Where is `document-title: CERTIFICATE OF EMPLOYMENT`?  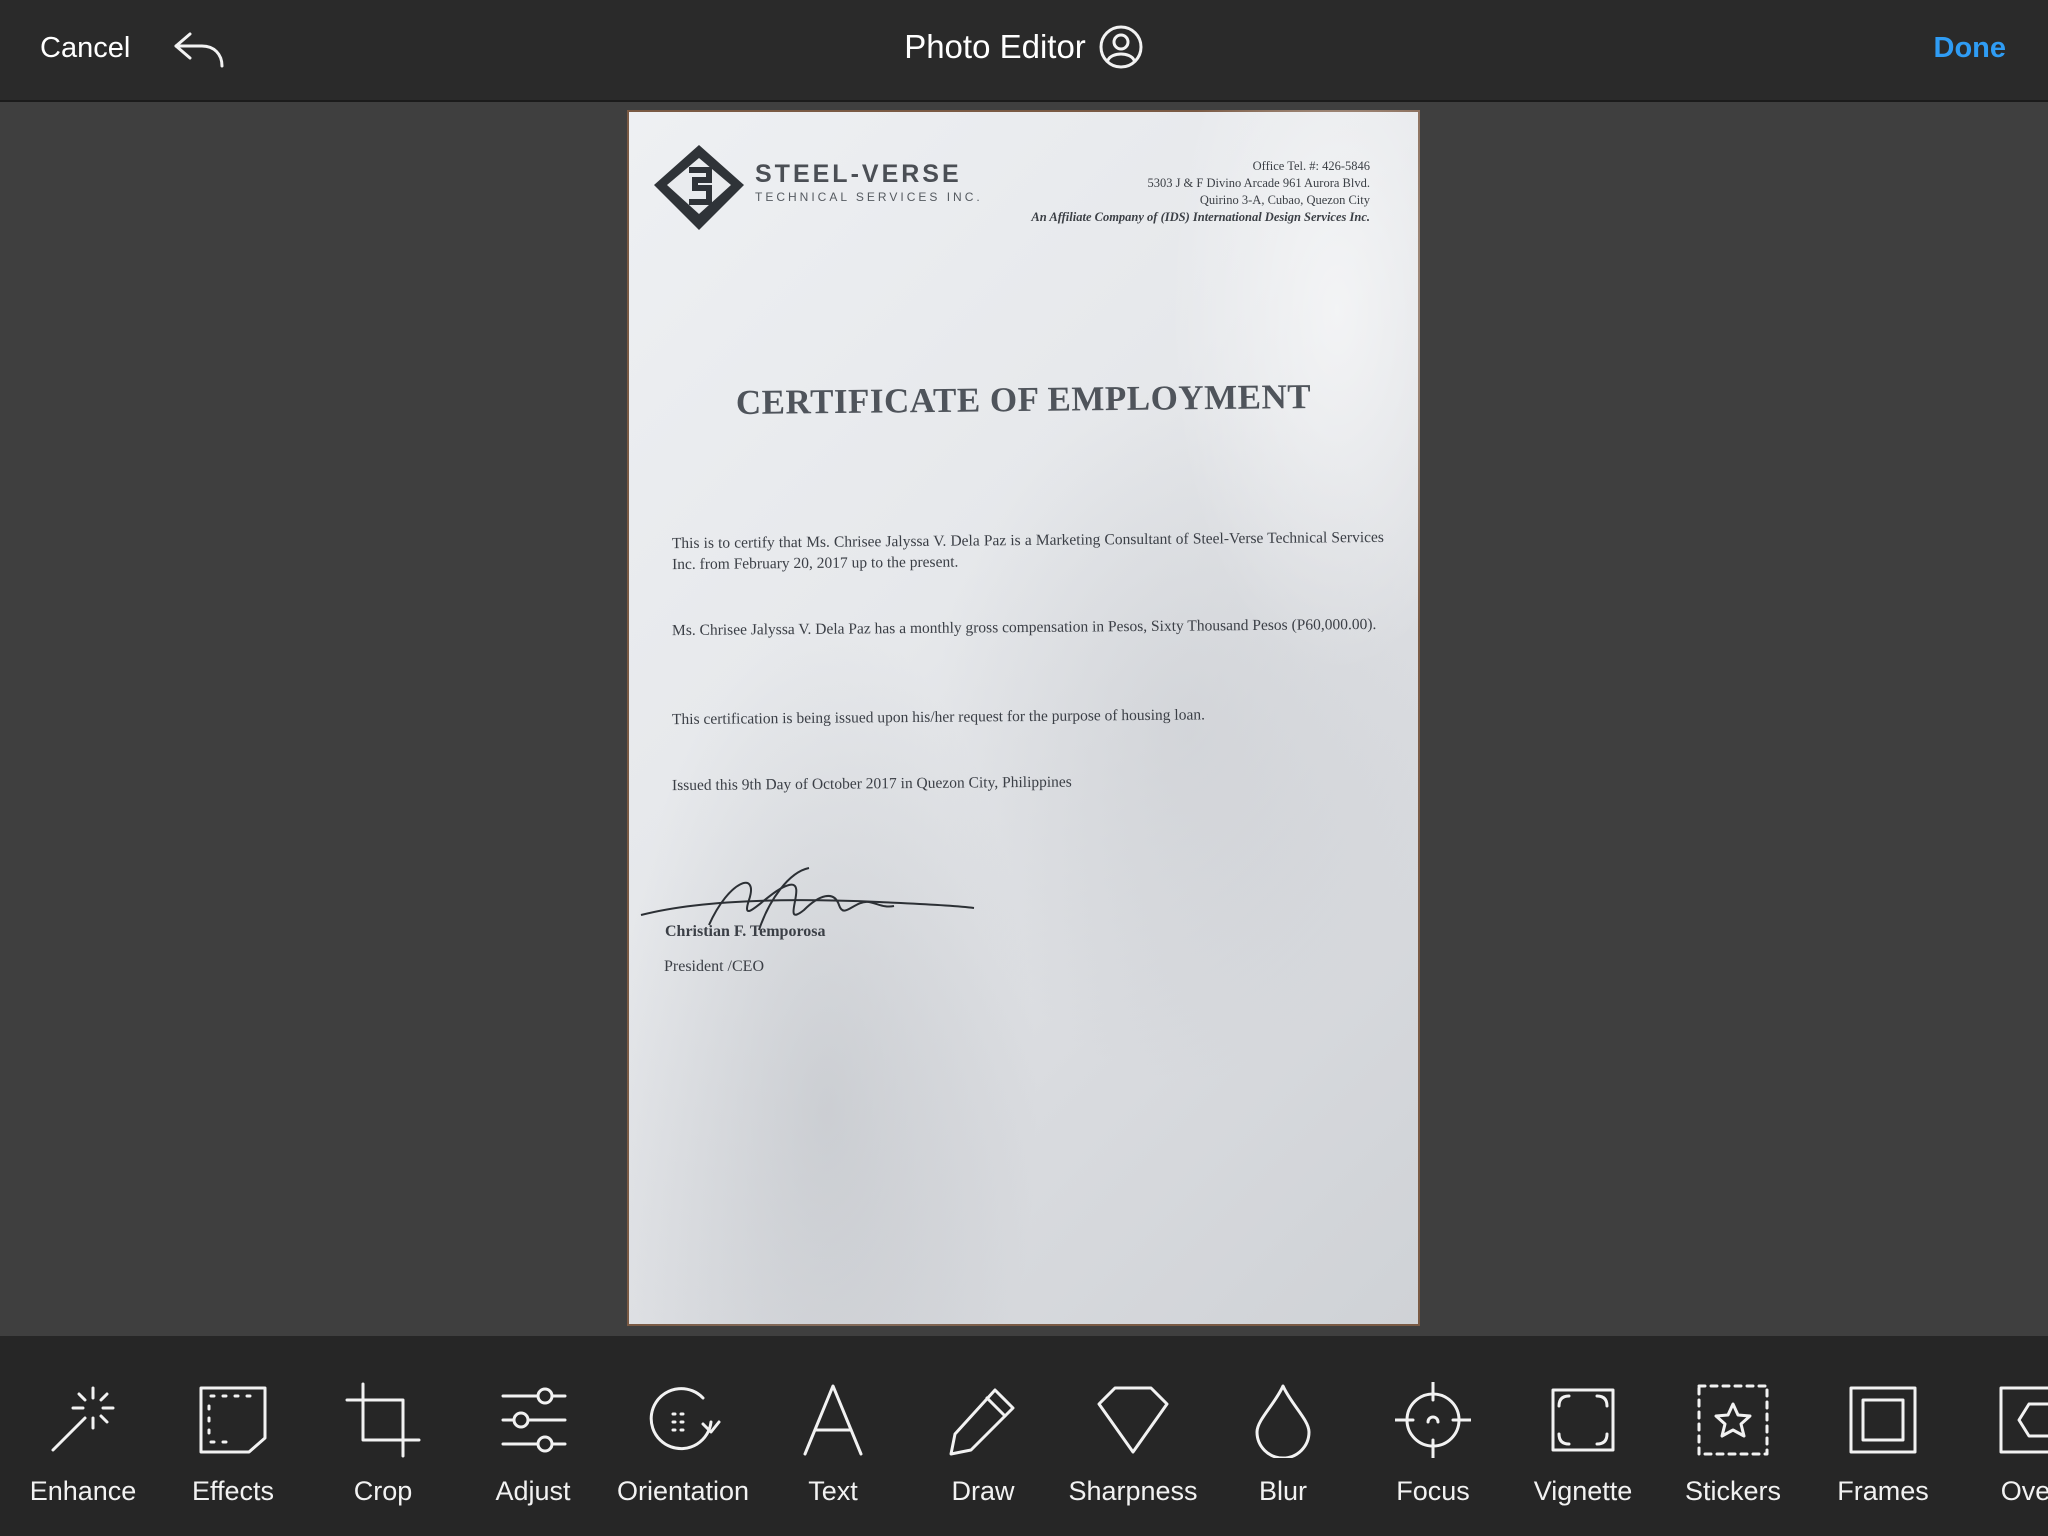 document-title: CERTIFICATE OF EMPLOYMENT is located at coordinates (1023, 399).